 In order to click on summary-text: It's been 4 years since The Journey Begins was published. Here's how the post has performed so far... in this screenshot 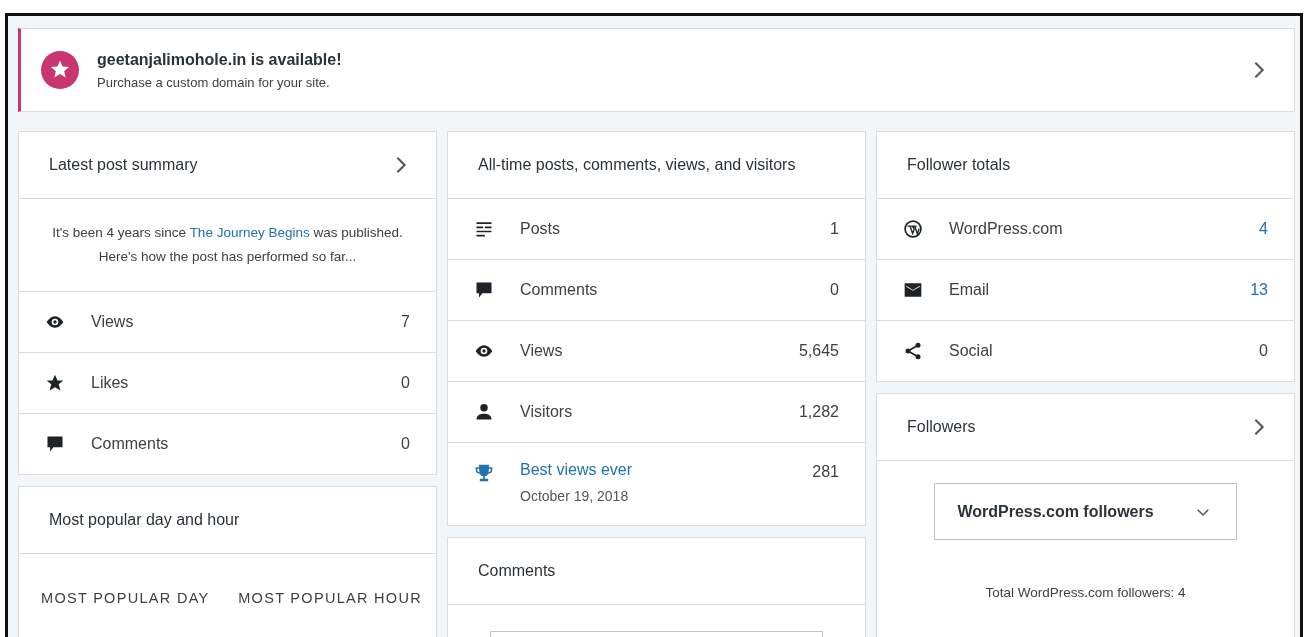, I will do `click(227, 245)`.